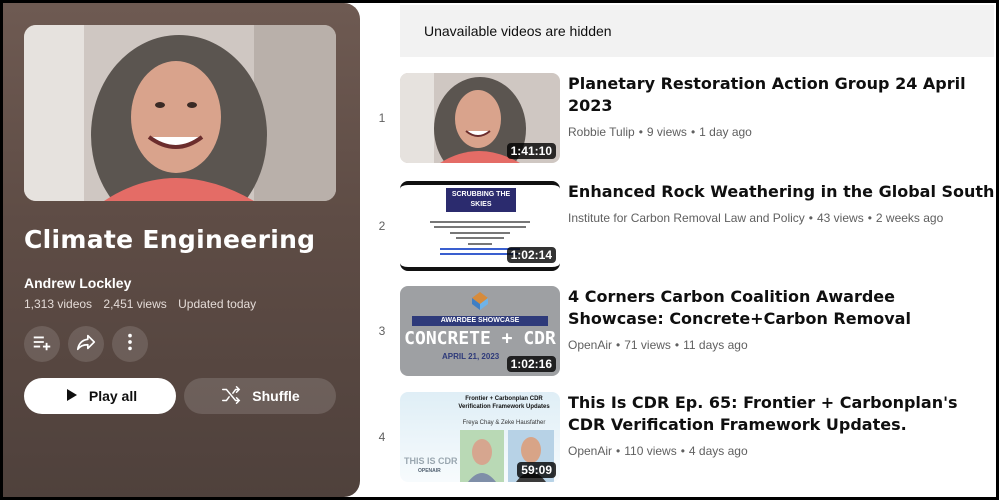  What do you see at coordinates (480, 226) in the screenshot?
I see `video-thumbnail: SCRUBBING THE SKIES 1:02:14` at bounding box center [480, 226].